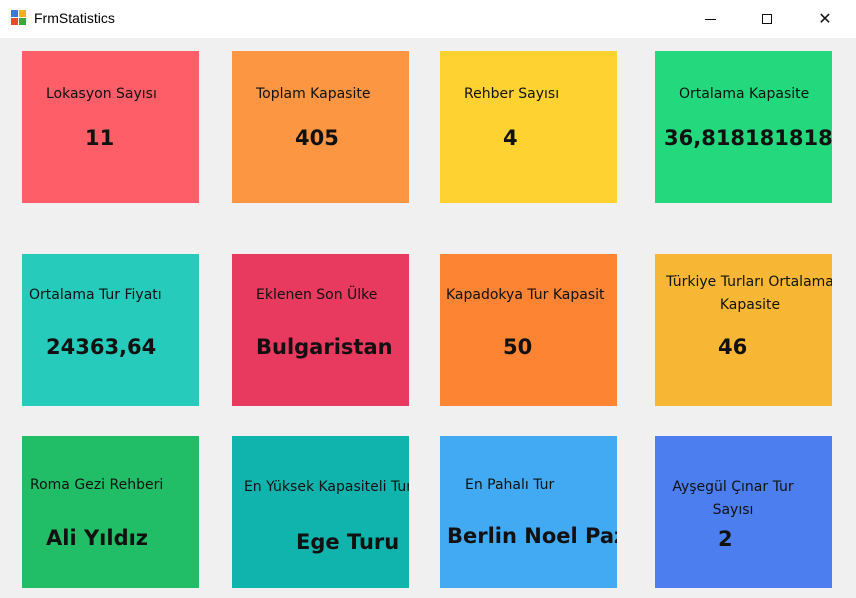  I want to click on minimize-button, so click(710, 19).